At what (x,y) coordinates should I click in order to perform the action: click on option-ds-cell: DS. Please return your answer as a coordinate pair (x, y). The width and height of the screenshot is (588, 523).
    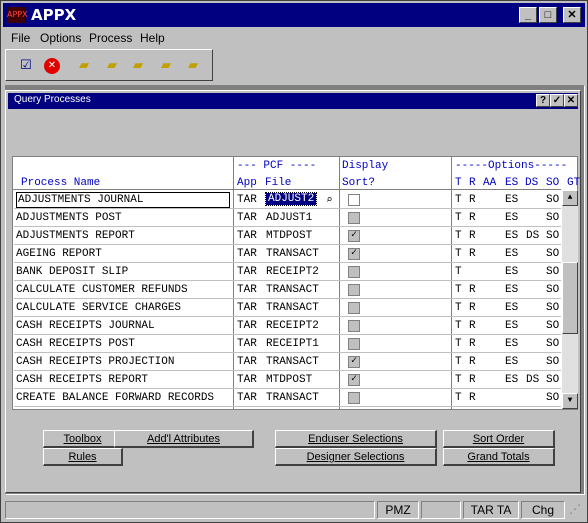
    Looking at the image, I should click on (533, 236).